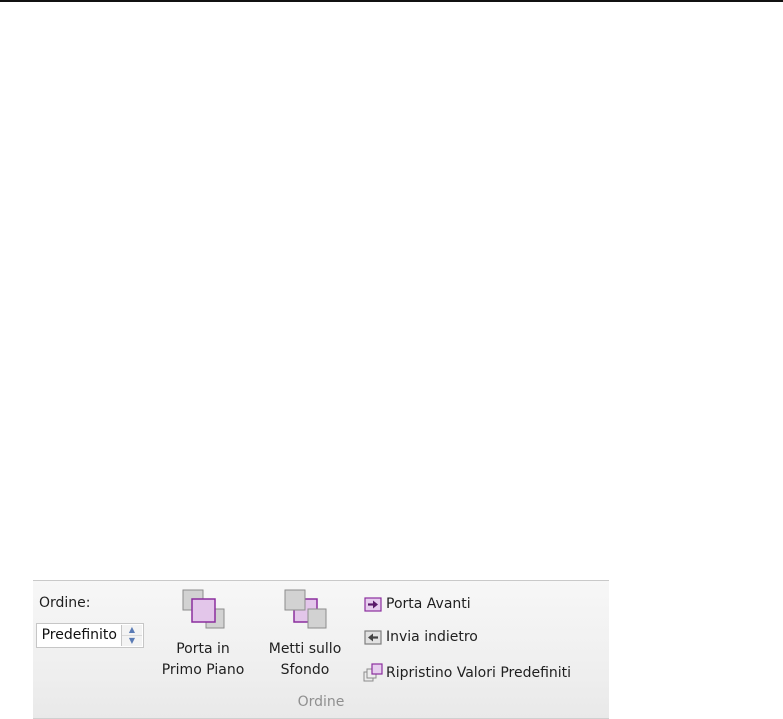 The width and height of the screenshot is (783, 719). Describe the element at coordinates (79, 635) in the screenshot. I see `order-spin-value: Predefinito` at that location.